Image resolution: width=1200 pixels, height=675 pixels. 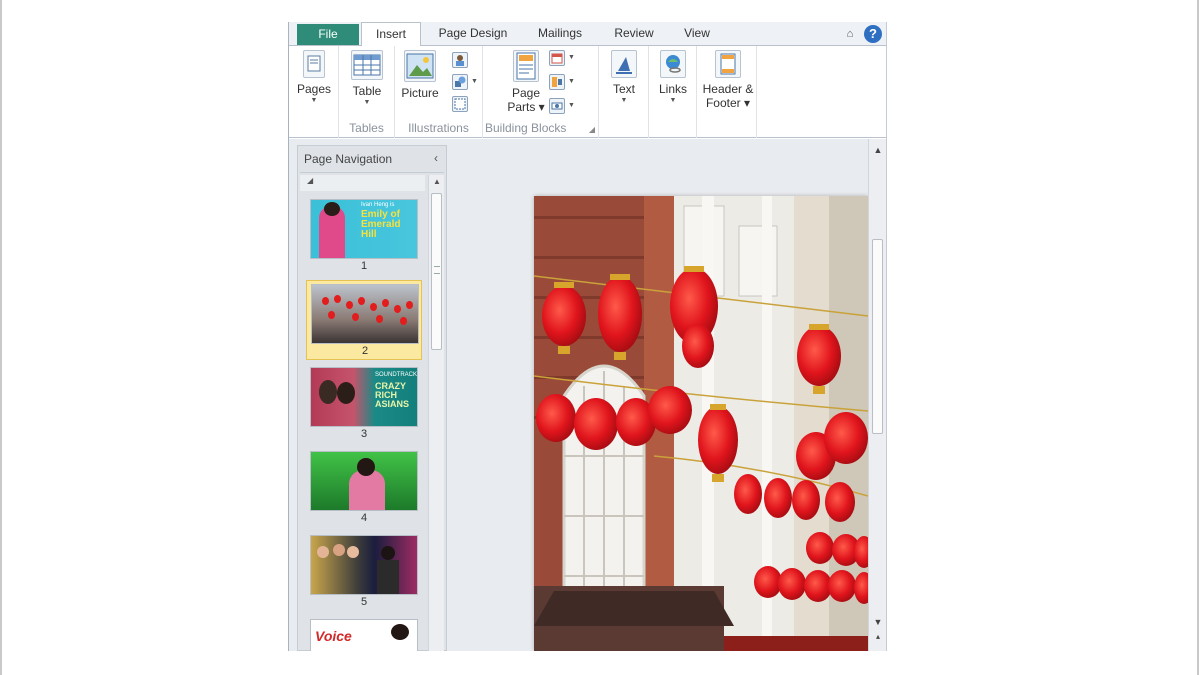 What do you see at coordinates (314, 64) in the screenshot?
I see `pages-icon` at bounding box center [314, 64].